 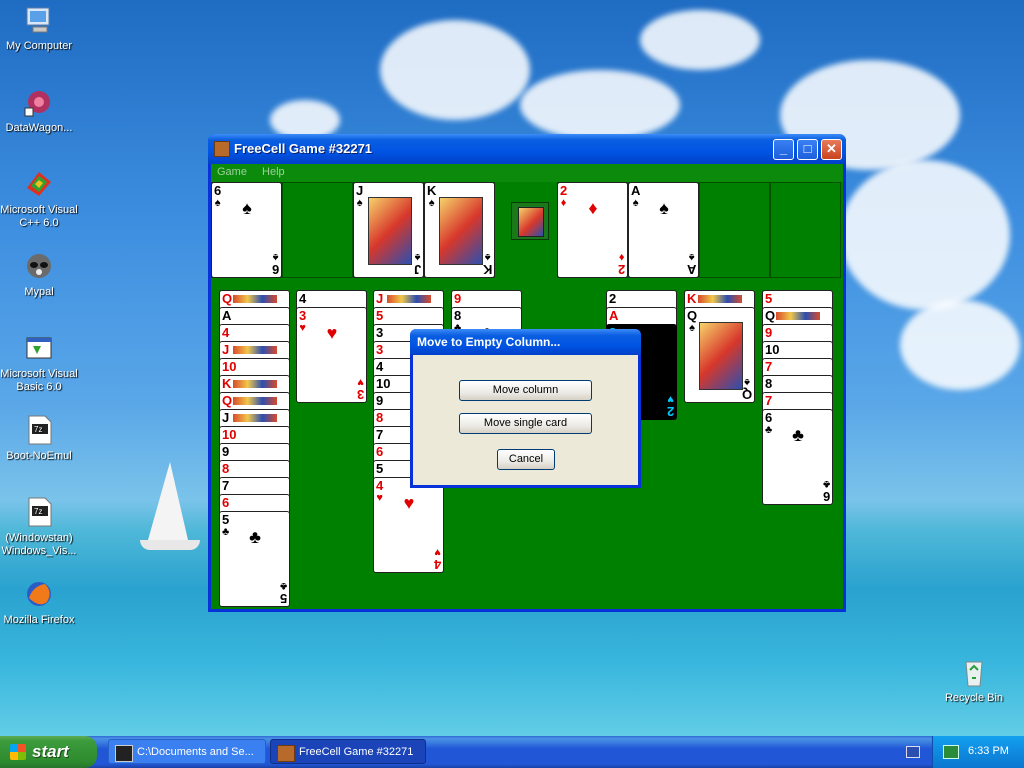 I want to click on icon-label: Boot-NoEmul, so click(x=39, y=456).